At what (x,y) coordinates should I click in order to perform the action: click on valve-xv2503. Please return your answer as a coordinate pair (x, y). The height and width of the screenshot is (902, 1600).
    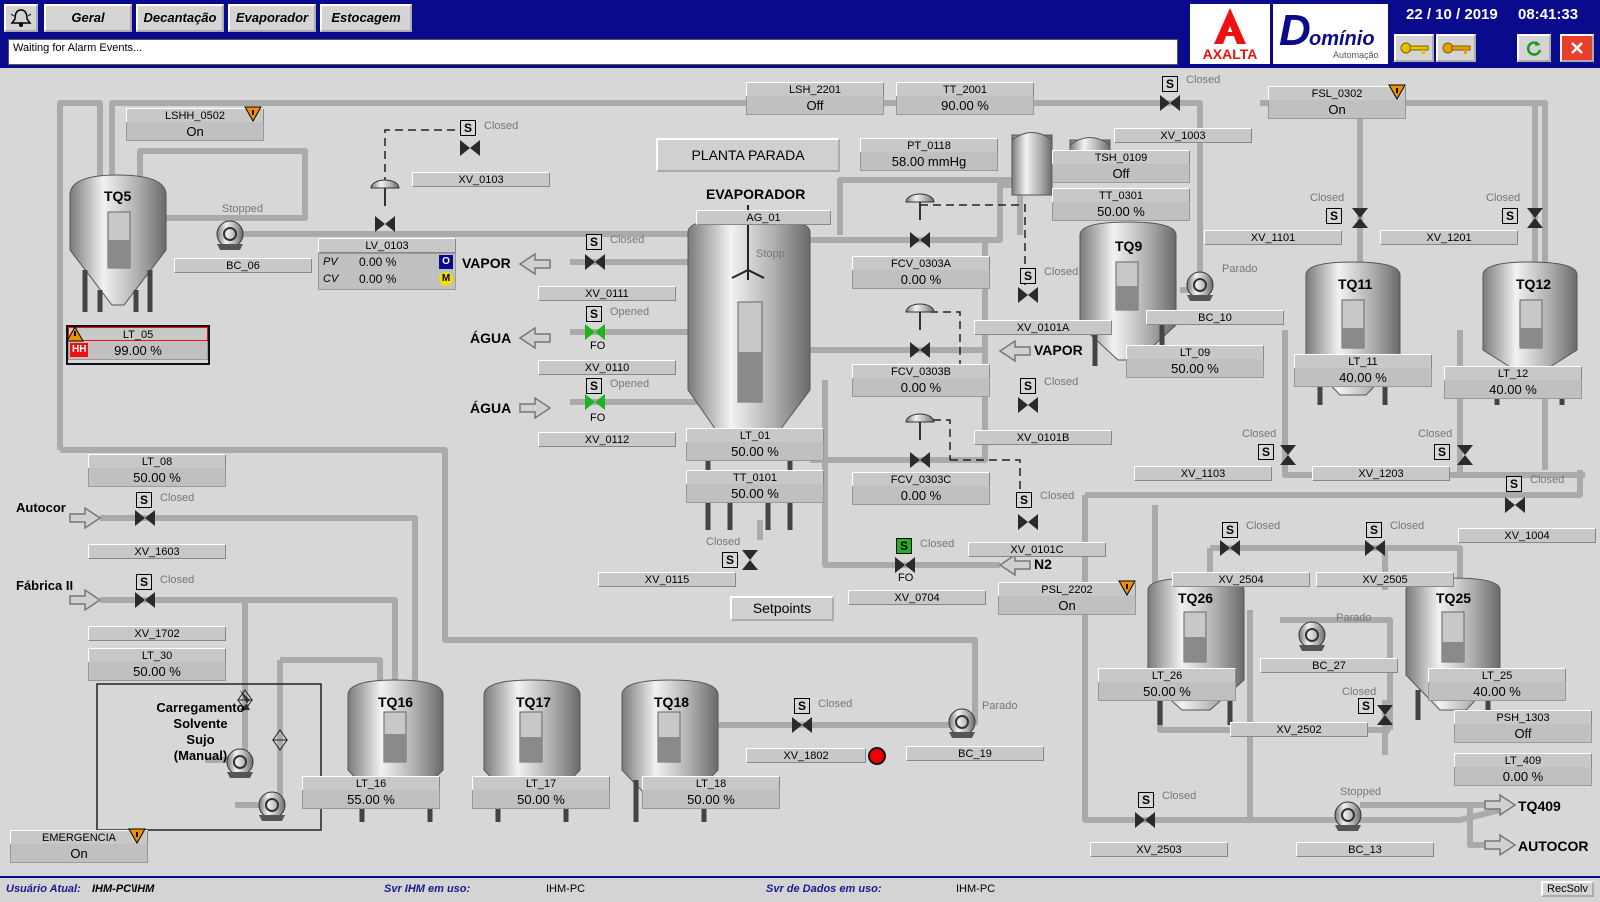
    Looking at the image, I should click on (1145, 820).